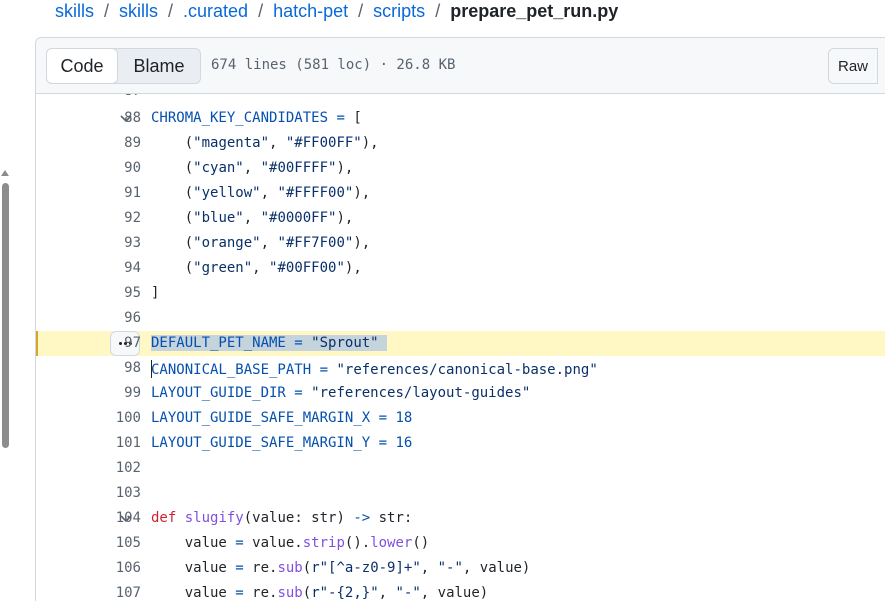 The height and width of the screenshot is (601, 885). Describe the element at coordinates (261, 243) in the screenshot. I see `code-text: ("orange", "#FF7F00"),` at that location.